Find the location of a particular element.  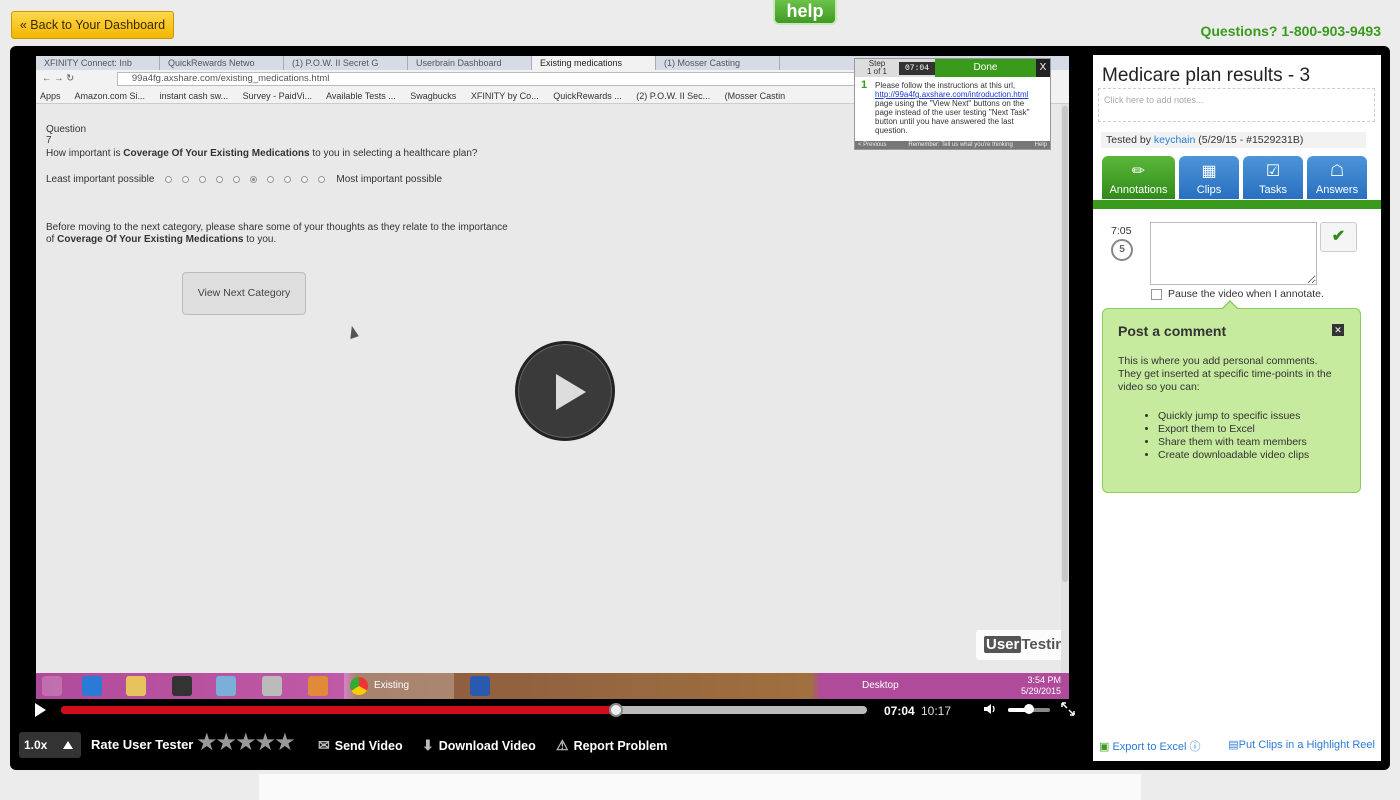

warning-icon: ⚠ is located at coordinates (562, 745).